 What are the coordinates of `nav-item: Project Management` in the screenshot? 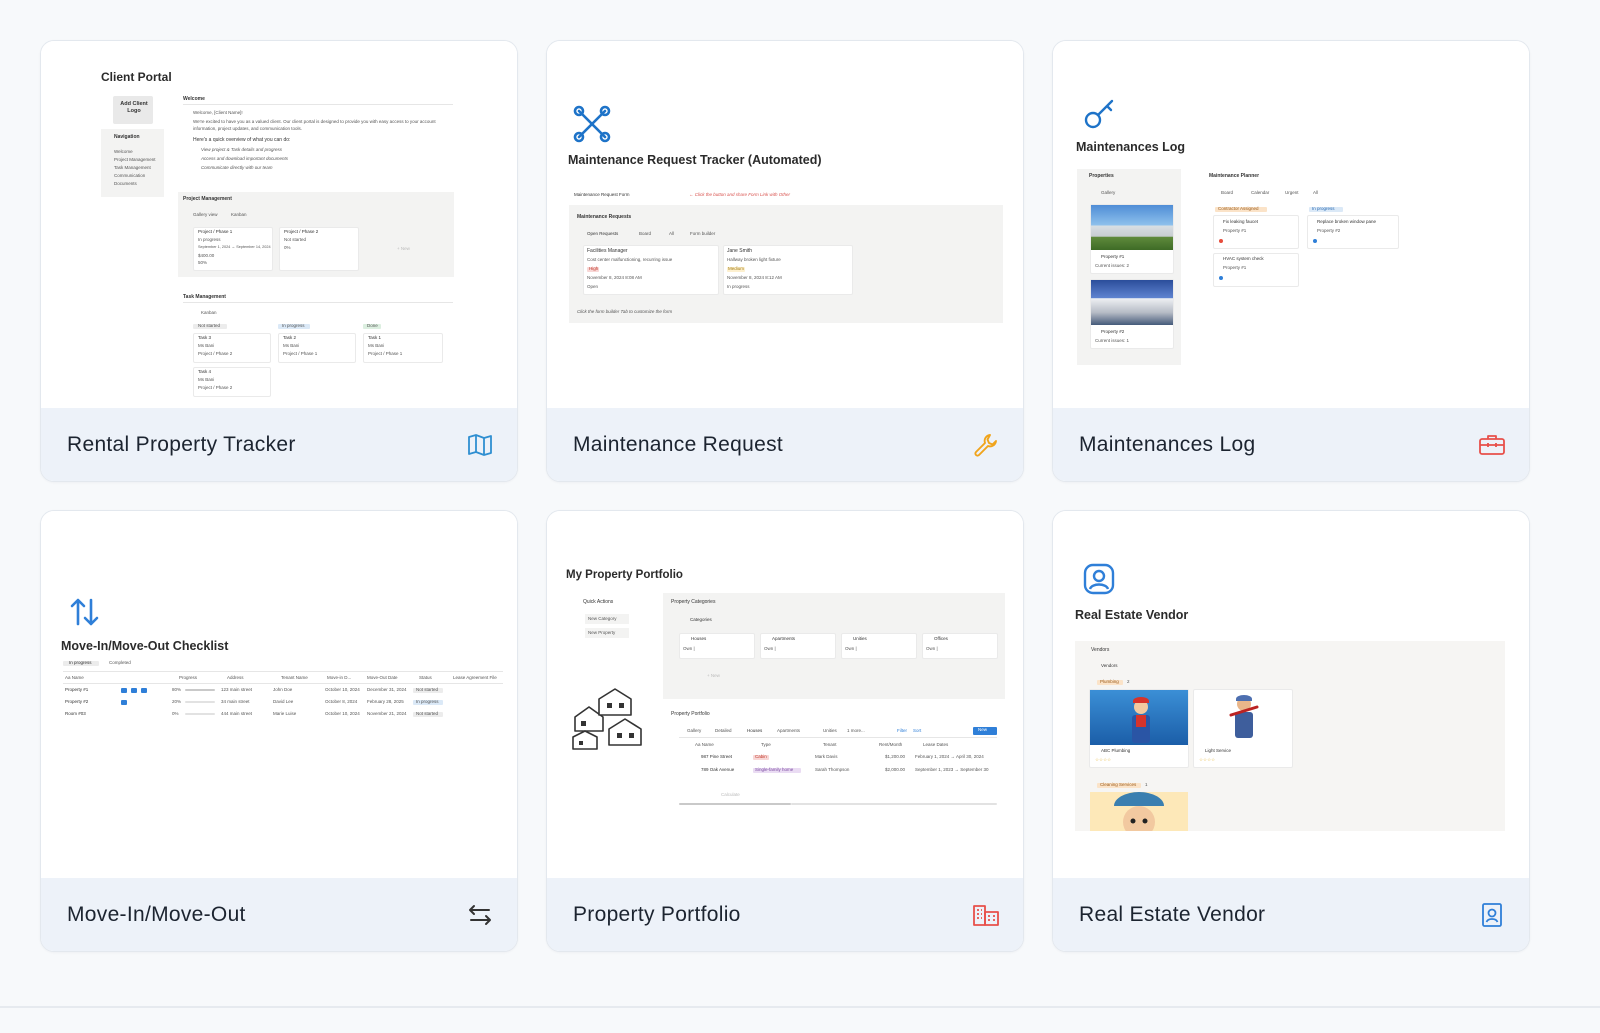 It's located at (135, 159).